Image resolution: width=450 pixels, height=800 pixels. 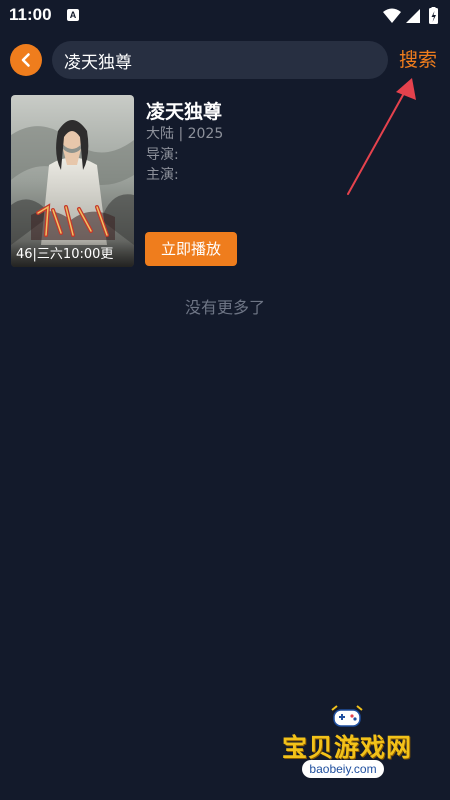 I want to click on notification-app-icon: A, so click(x=73, y=15).